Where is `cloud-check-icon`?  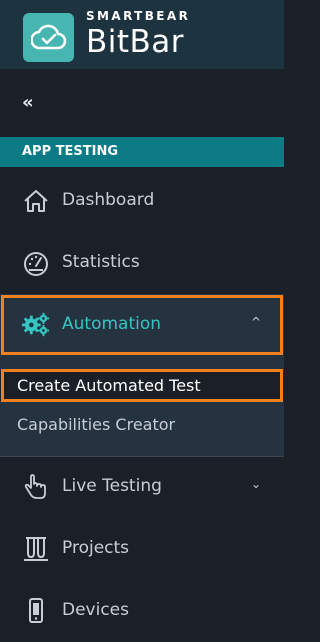
cloud-check-icon is located at coordinates (49, 37).